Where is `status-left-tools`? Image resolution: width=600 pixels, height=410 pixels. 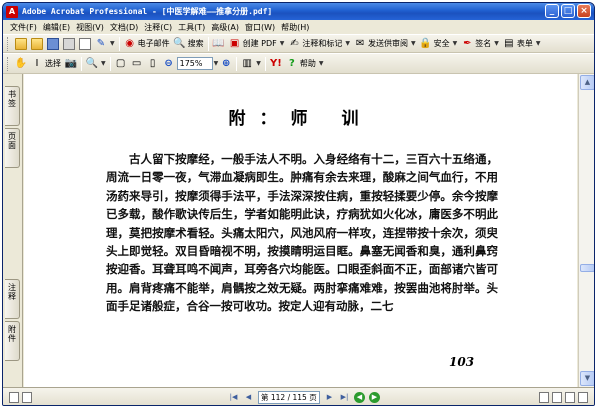
status-left-tools is located at coordinates (115, 397).